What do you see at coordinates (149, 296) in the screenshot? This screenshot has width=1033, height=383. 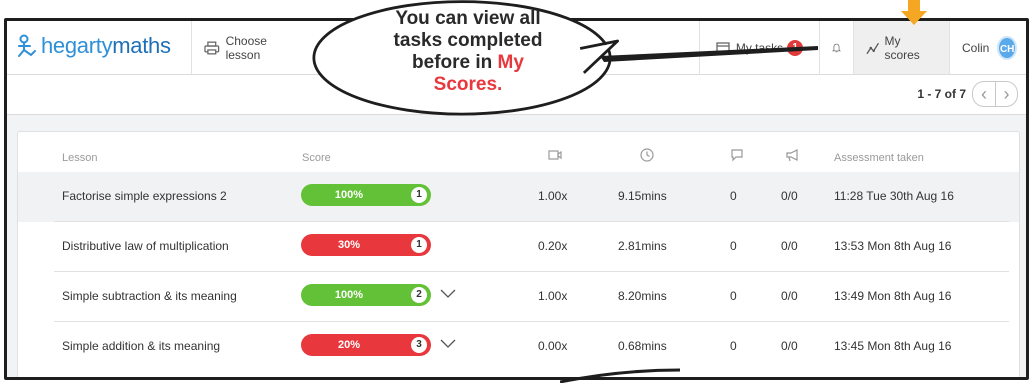 I see `lesson-name: Simple subtraction & its meaning` at bounding box center [149, 296].